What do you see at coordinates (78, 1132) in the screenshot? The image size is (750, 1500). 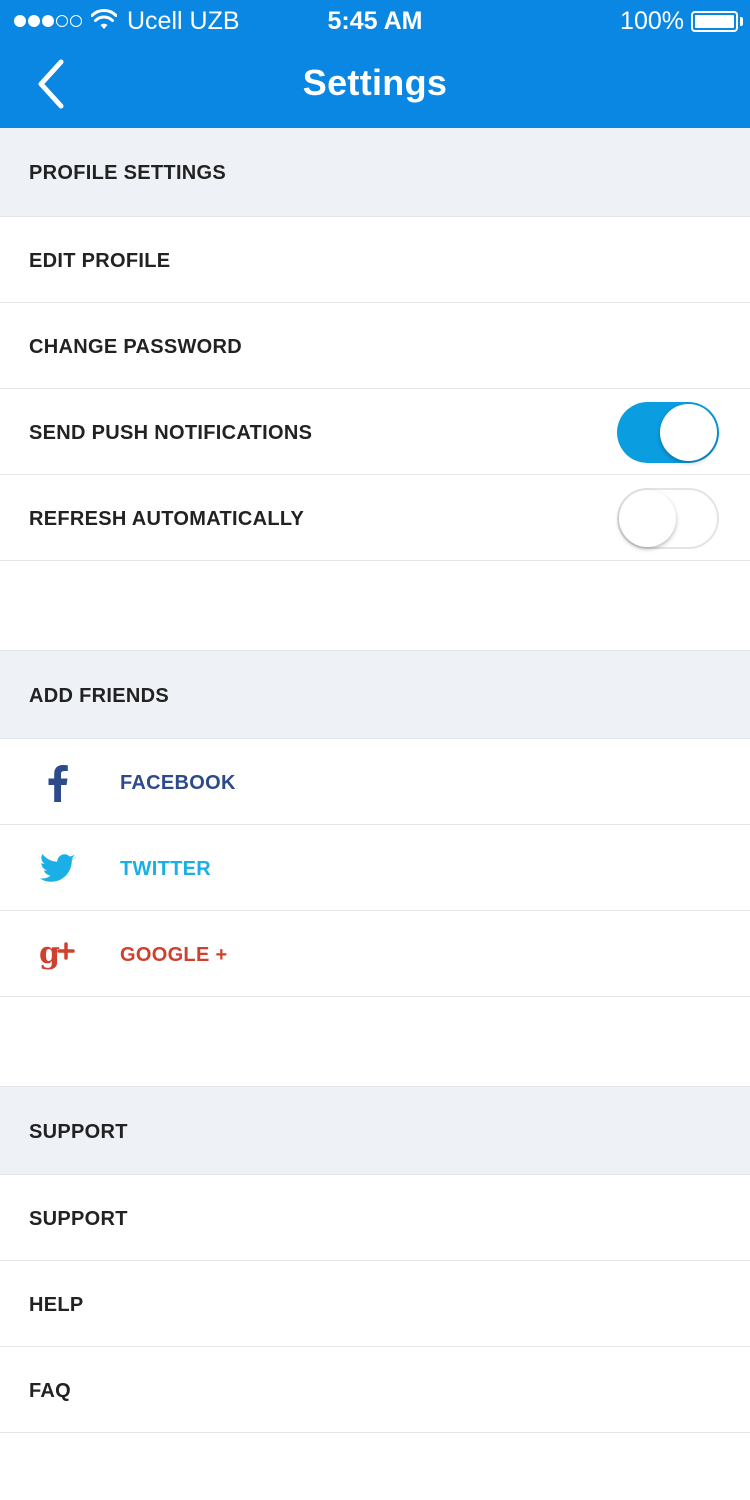 I see `section-title: SUPPORT` at bounding box center [78, 1132].